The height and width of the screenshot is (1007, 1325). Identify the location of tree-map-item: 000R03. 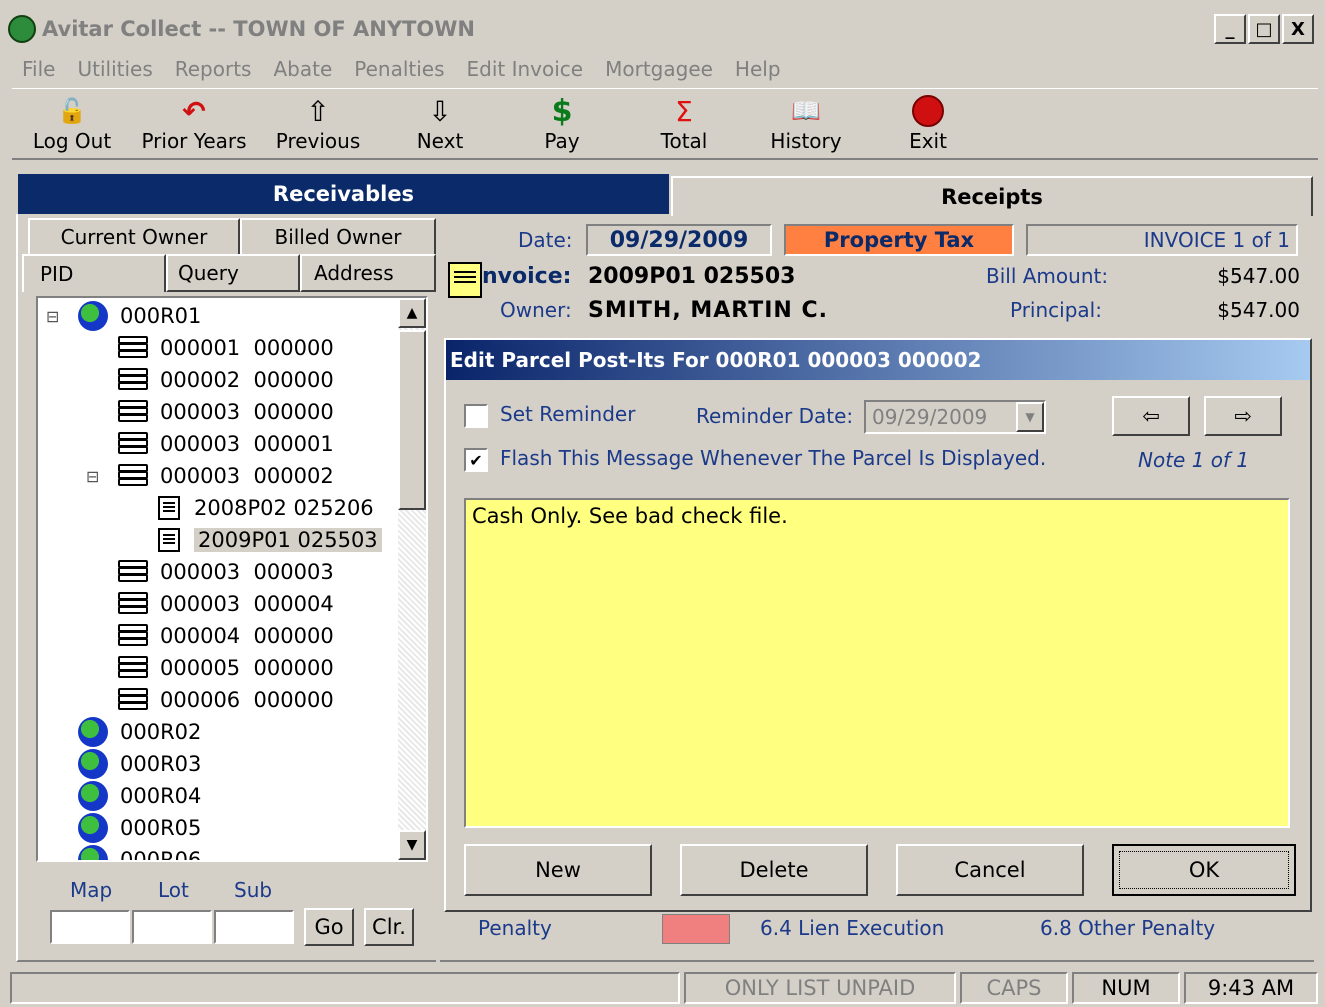
(139, 764).